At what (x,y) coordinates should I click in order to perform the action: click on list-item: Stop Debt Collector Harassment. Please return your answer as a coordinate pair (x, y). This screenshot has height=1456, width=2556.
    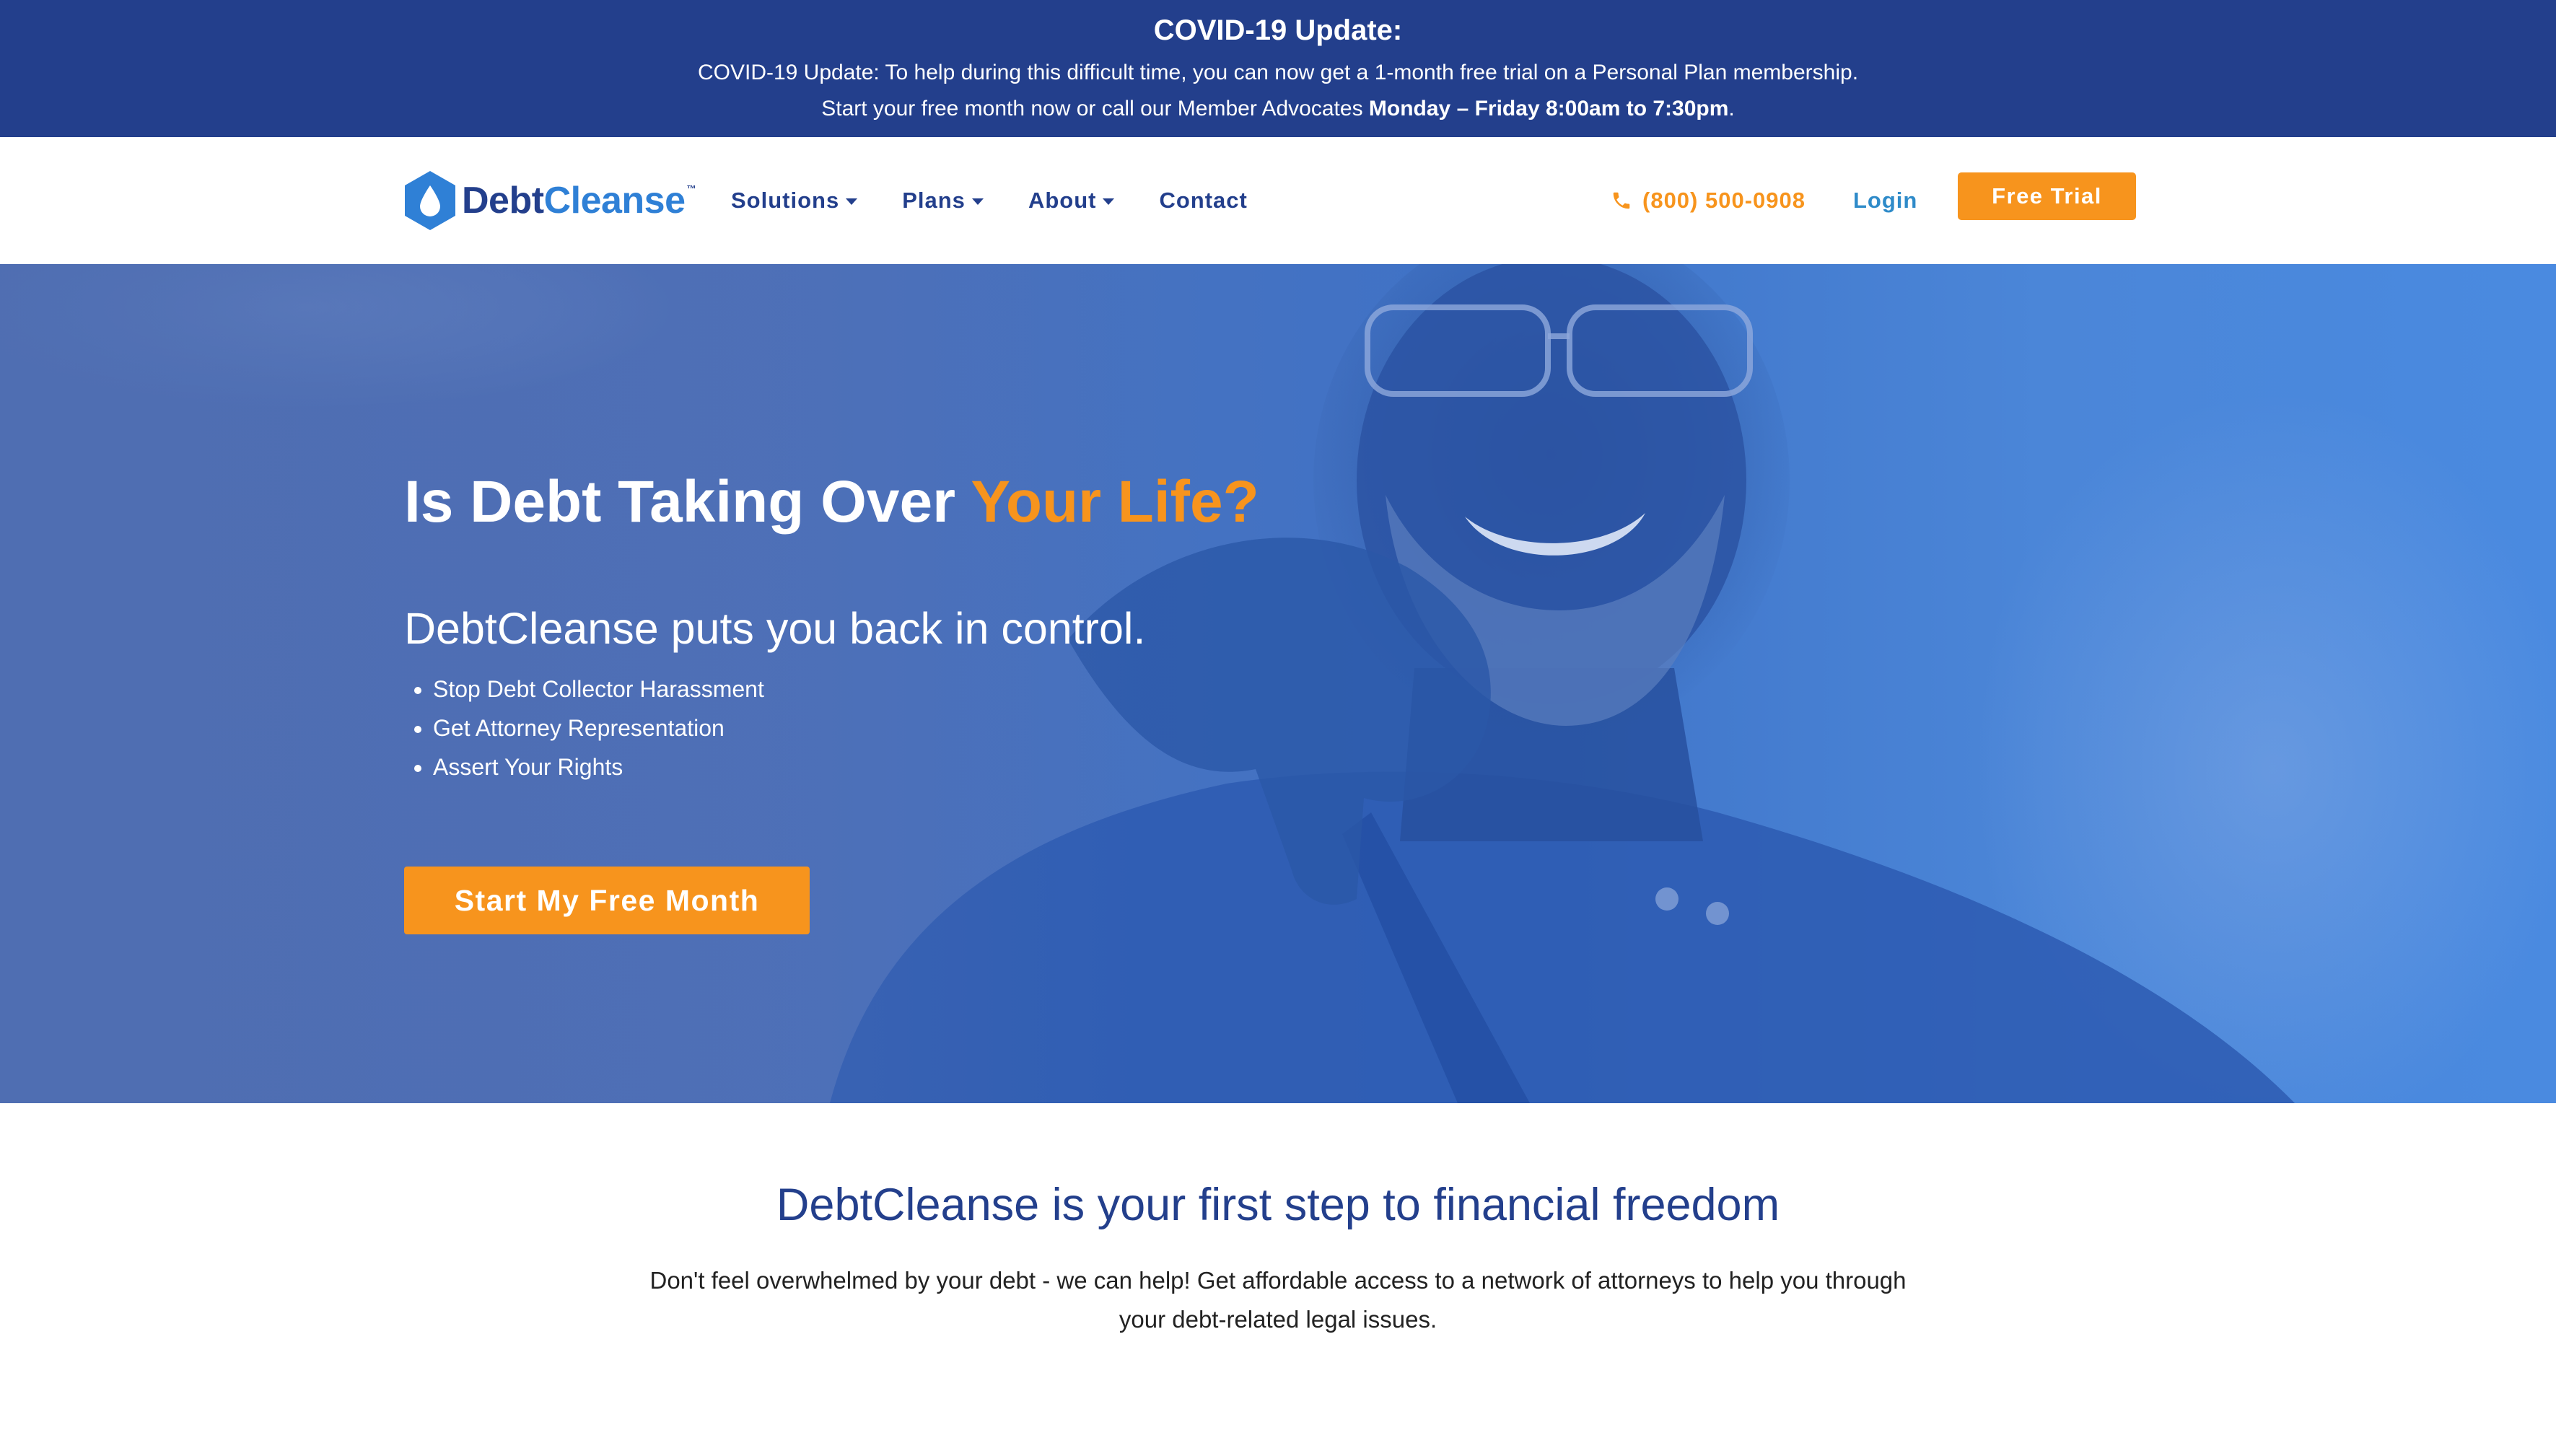
    Looking at the image, I should click on (598, 689).